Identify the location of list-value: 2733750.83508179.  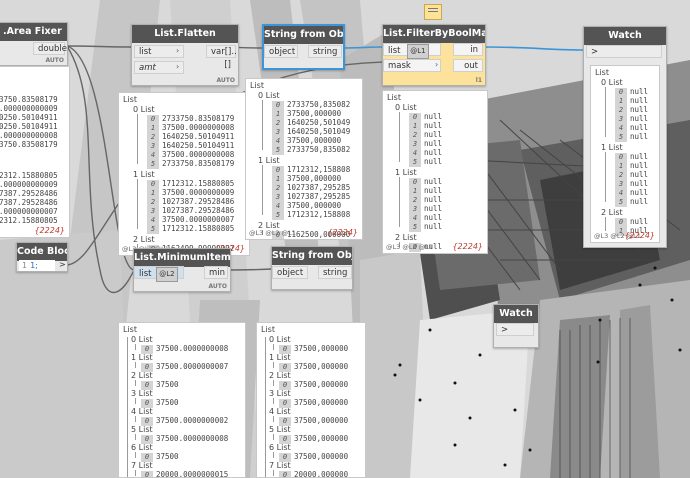
(198, 163).